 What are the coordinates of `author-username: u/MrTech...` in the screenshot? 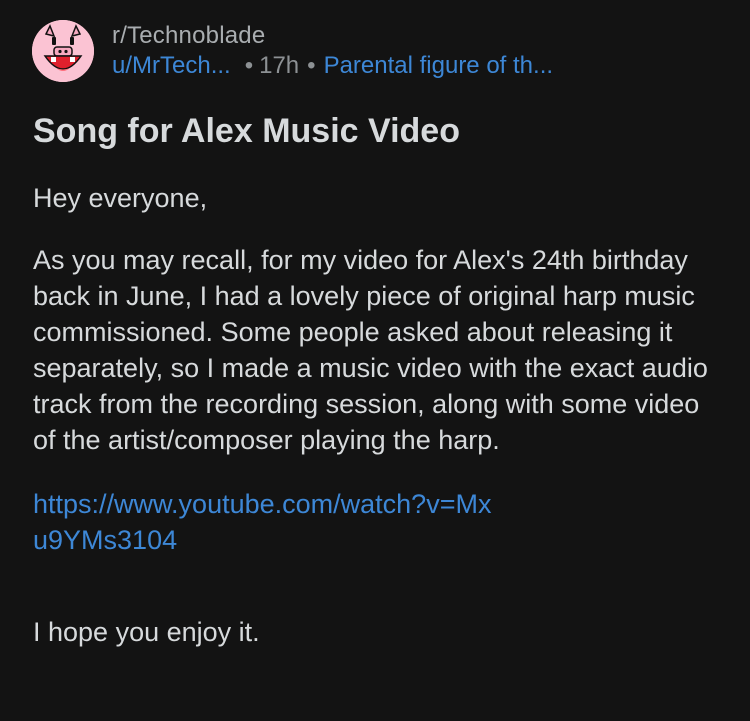 It's located at (171, 65).